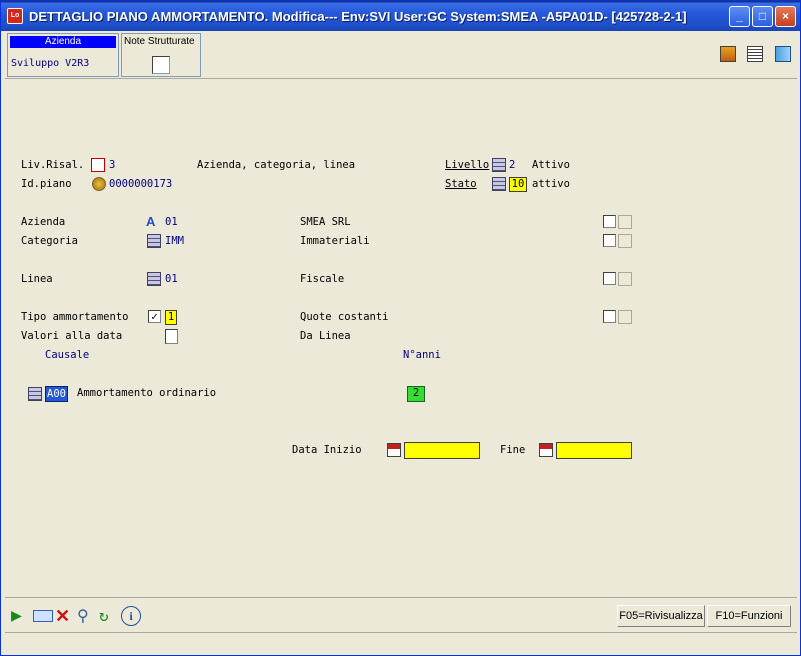 This screenshot has width=801, height=656. What do you see at coordinates (131, 616) in the screenshot?
I see `info-icon: i` at bounding box center [131, 616].